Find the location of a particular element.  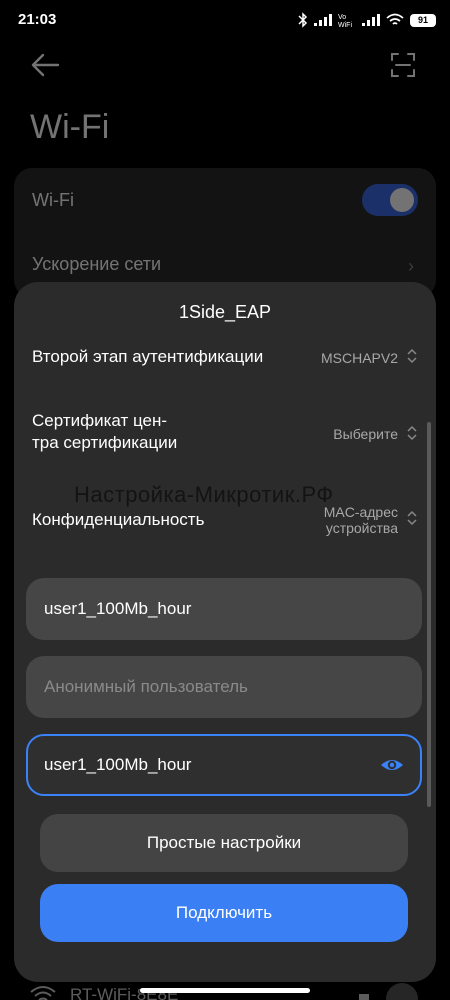

battery-icon: 91 is located at coordinates (423, 20).